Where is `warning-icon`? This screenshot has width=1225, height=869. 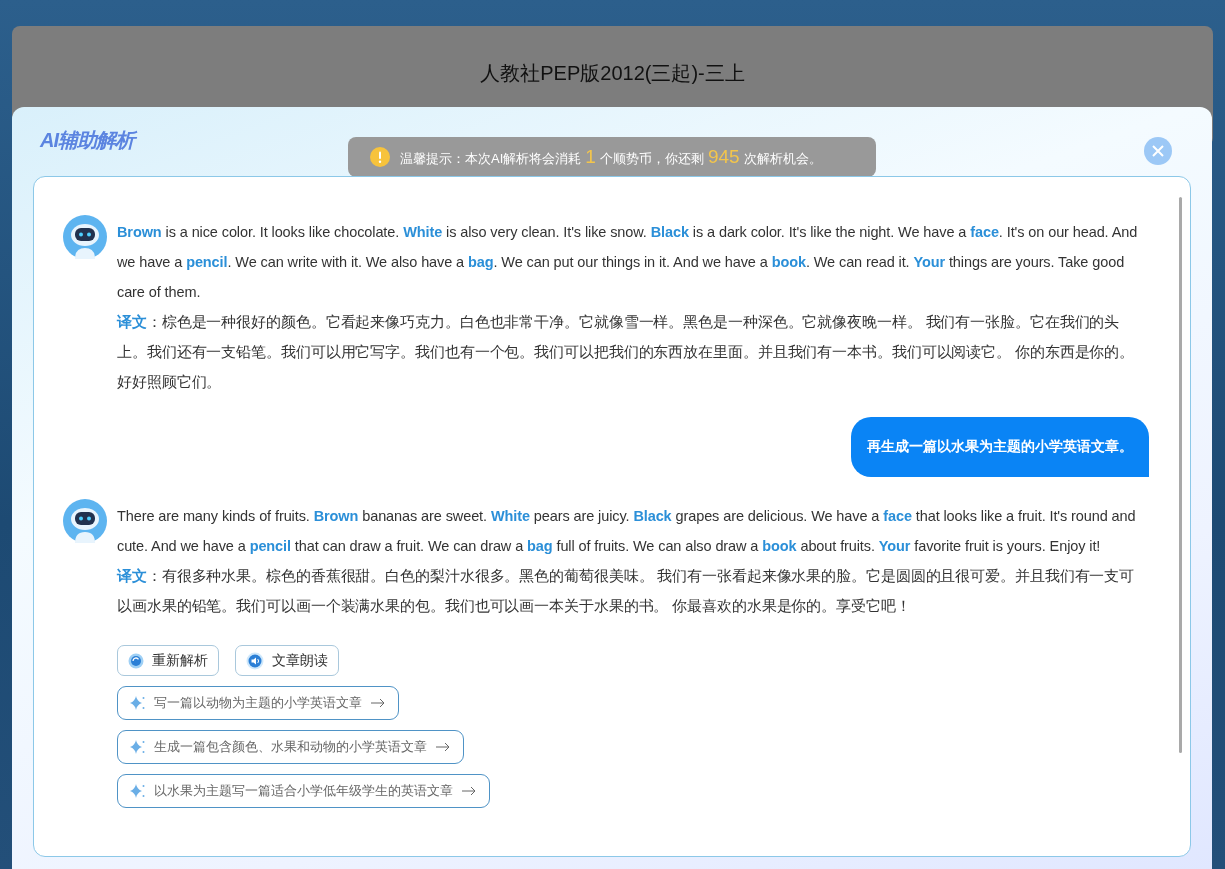
warning-icon is located at coordinates (380, 157).